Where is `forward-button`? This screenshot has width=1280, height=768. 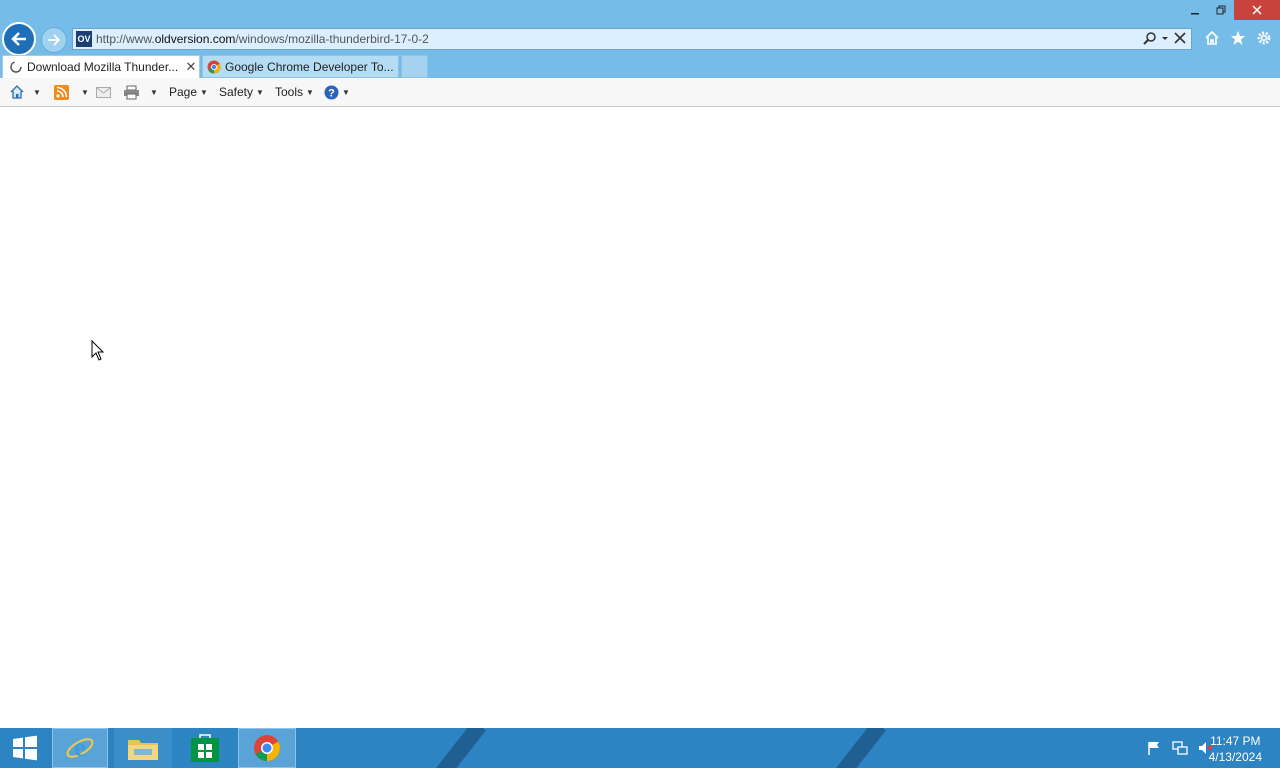
forward-button is located at coordinates (54, 40).